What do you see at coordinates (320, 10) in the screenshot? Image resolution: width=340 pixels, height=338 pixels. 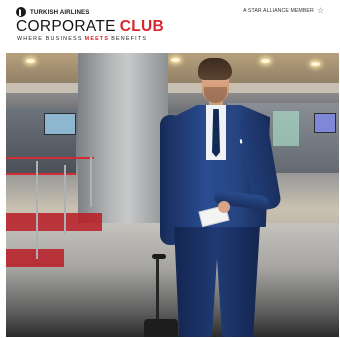 I see `star-alliance-icon: ☆` at bounding box center [320, 10].